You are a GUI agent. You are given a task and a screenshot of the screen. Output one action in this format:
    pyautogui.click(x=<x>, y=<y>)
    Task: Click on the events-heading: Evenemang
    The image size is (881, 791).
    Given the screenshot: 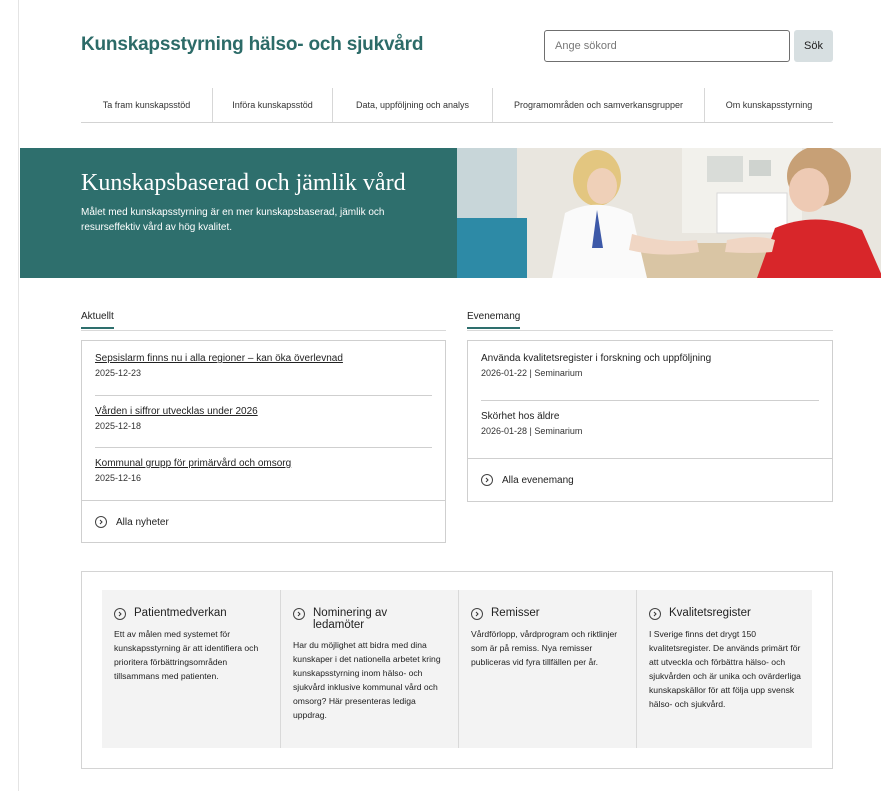 What is the action you would take?
    pyautogui.click(x=494, y=320)
    